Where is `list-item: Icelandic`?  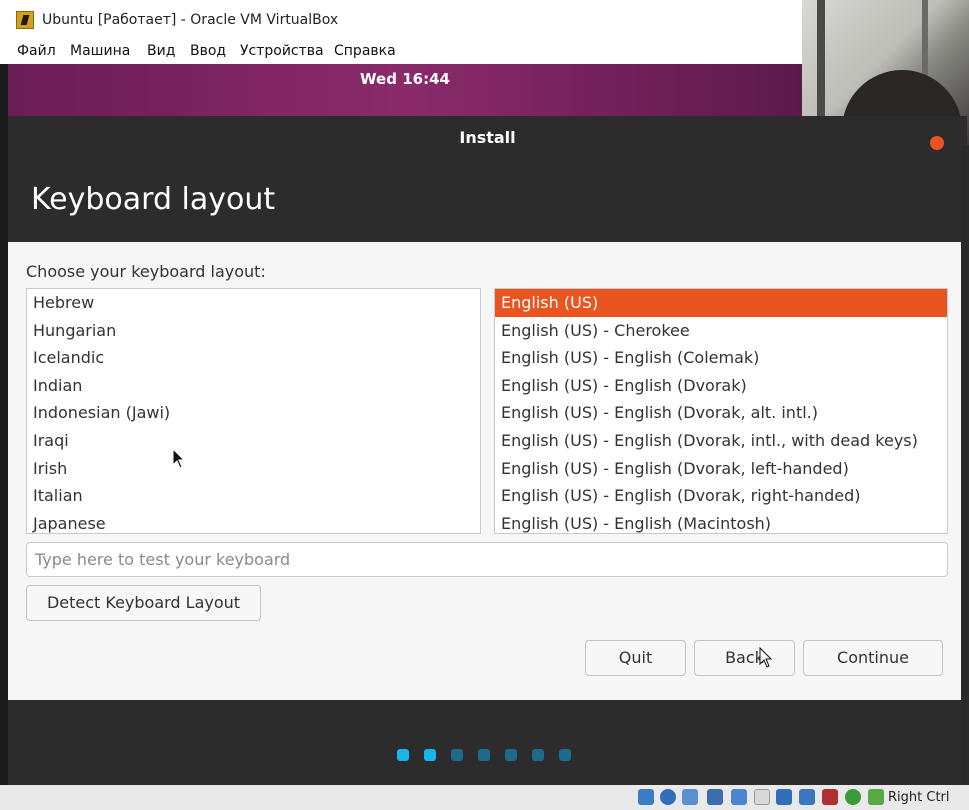
list-item: Icelandic is located at coordinates (253, 358).